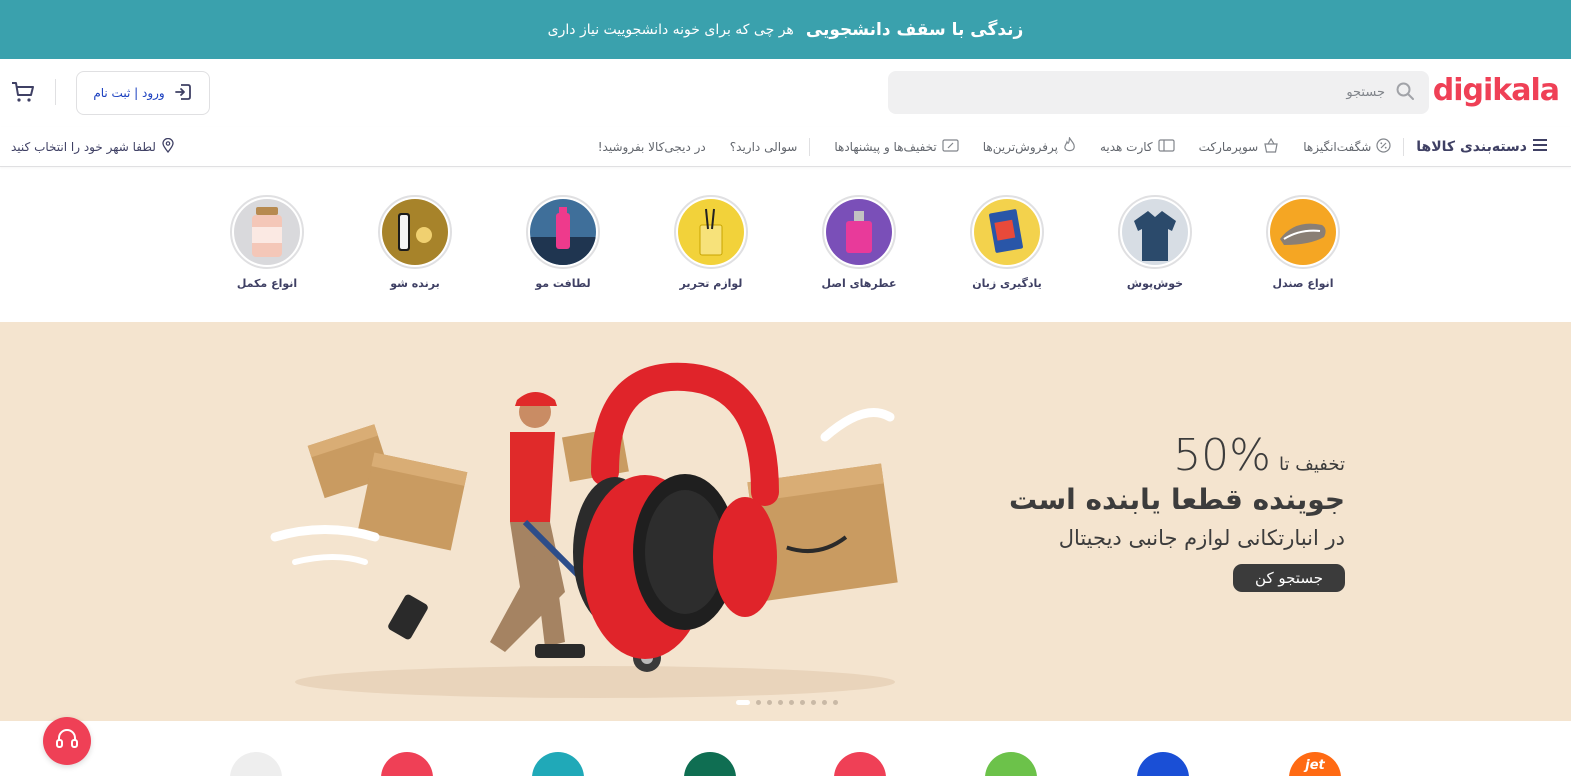  What do you see at coordinates (563, 232) in the screenshot?
I see `hair-care-image` at bounding box center [563, 232].